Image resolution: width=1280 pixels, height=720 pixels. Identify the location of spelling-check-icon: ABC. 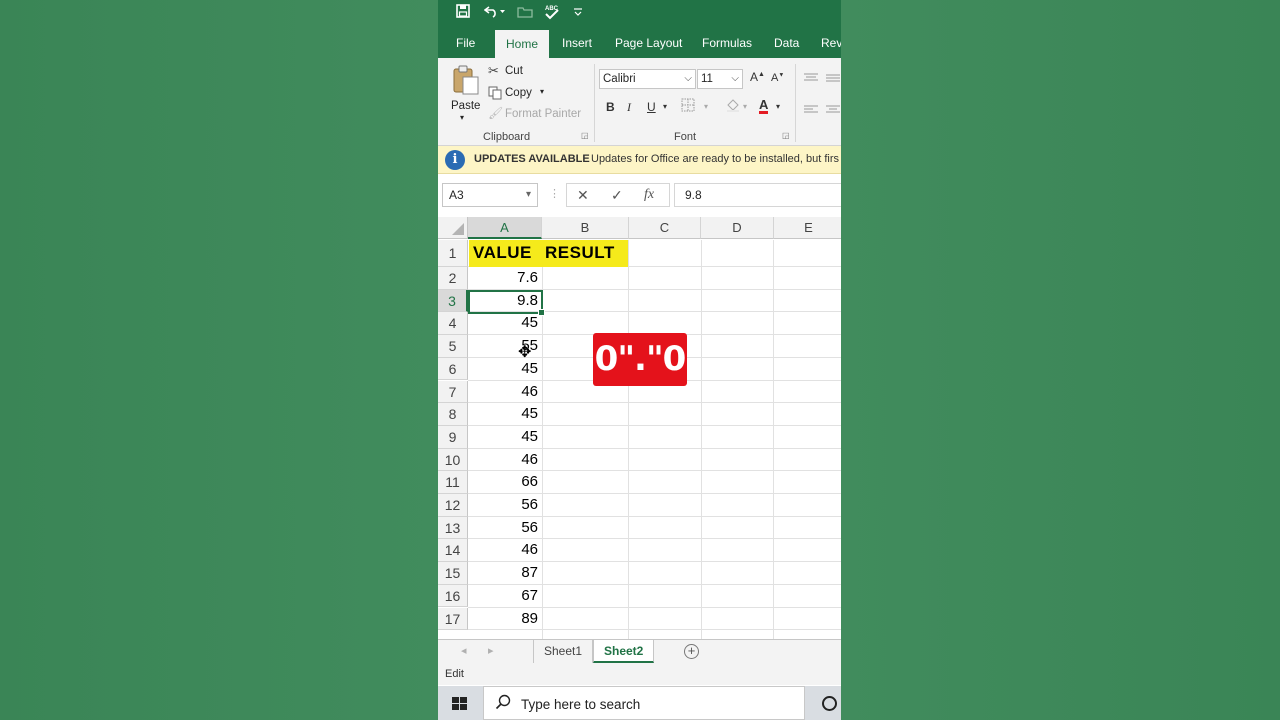
(552, 14).